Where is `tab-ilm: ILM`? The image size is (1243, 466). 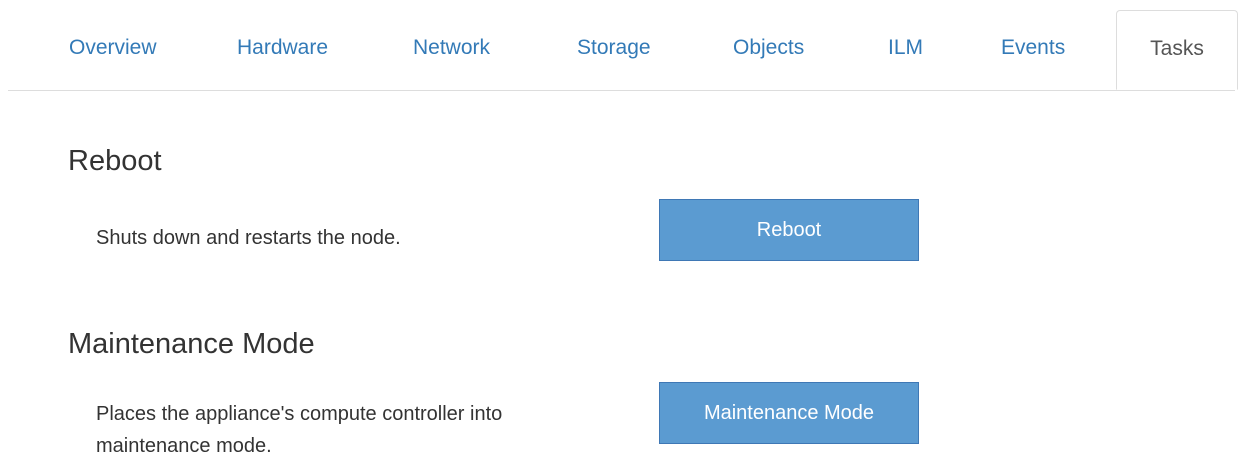
tab-ilm: ILM is located at coordinates (905, 48).